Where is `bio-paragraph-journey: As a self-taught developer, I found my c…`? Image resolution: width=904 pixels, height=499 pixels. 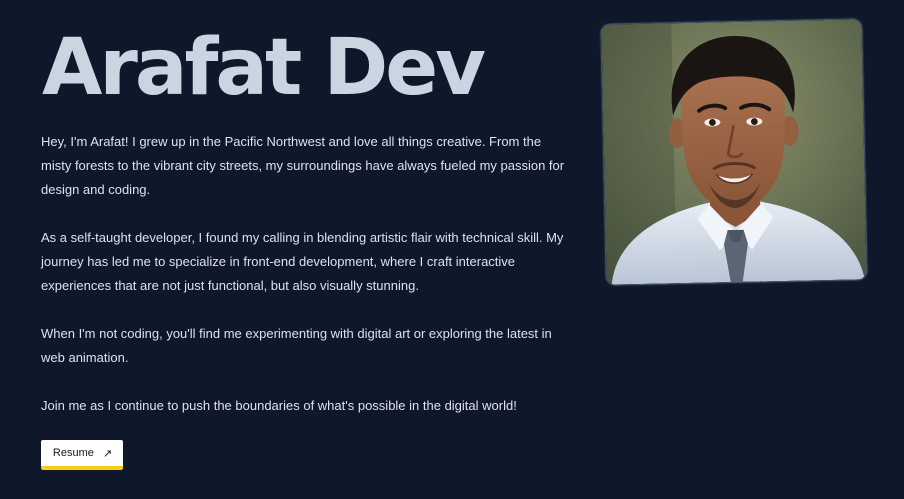
bio-paragraph-journey: As a self-taught developer, I found my c… is located at coordinates (302, 261).